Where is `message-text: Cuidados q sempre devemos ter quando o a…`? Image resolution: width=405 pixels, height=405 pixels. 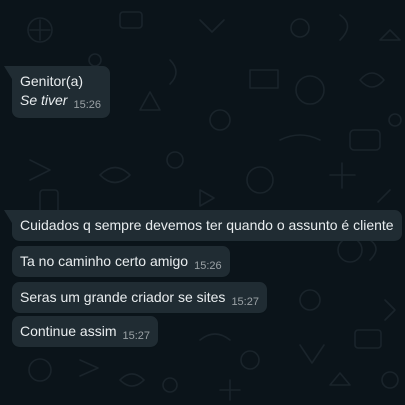 message-text: Cuidados q sempre devemos ter quando o a… is located at coordinates (207, 225).